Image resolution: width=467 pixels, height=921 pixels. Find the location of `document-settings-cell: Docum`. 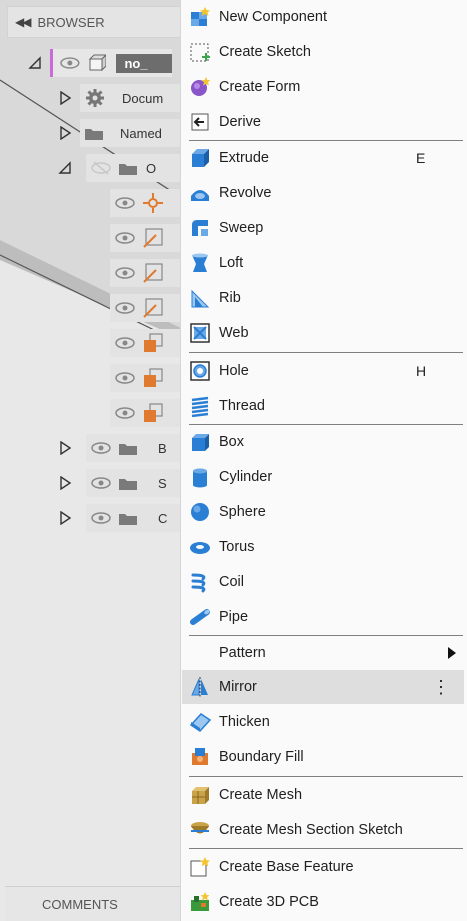

document-settings-cell: Docum is located at coordinates (132, 98).